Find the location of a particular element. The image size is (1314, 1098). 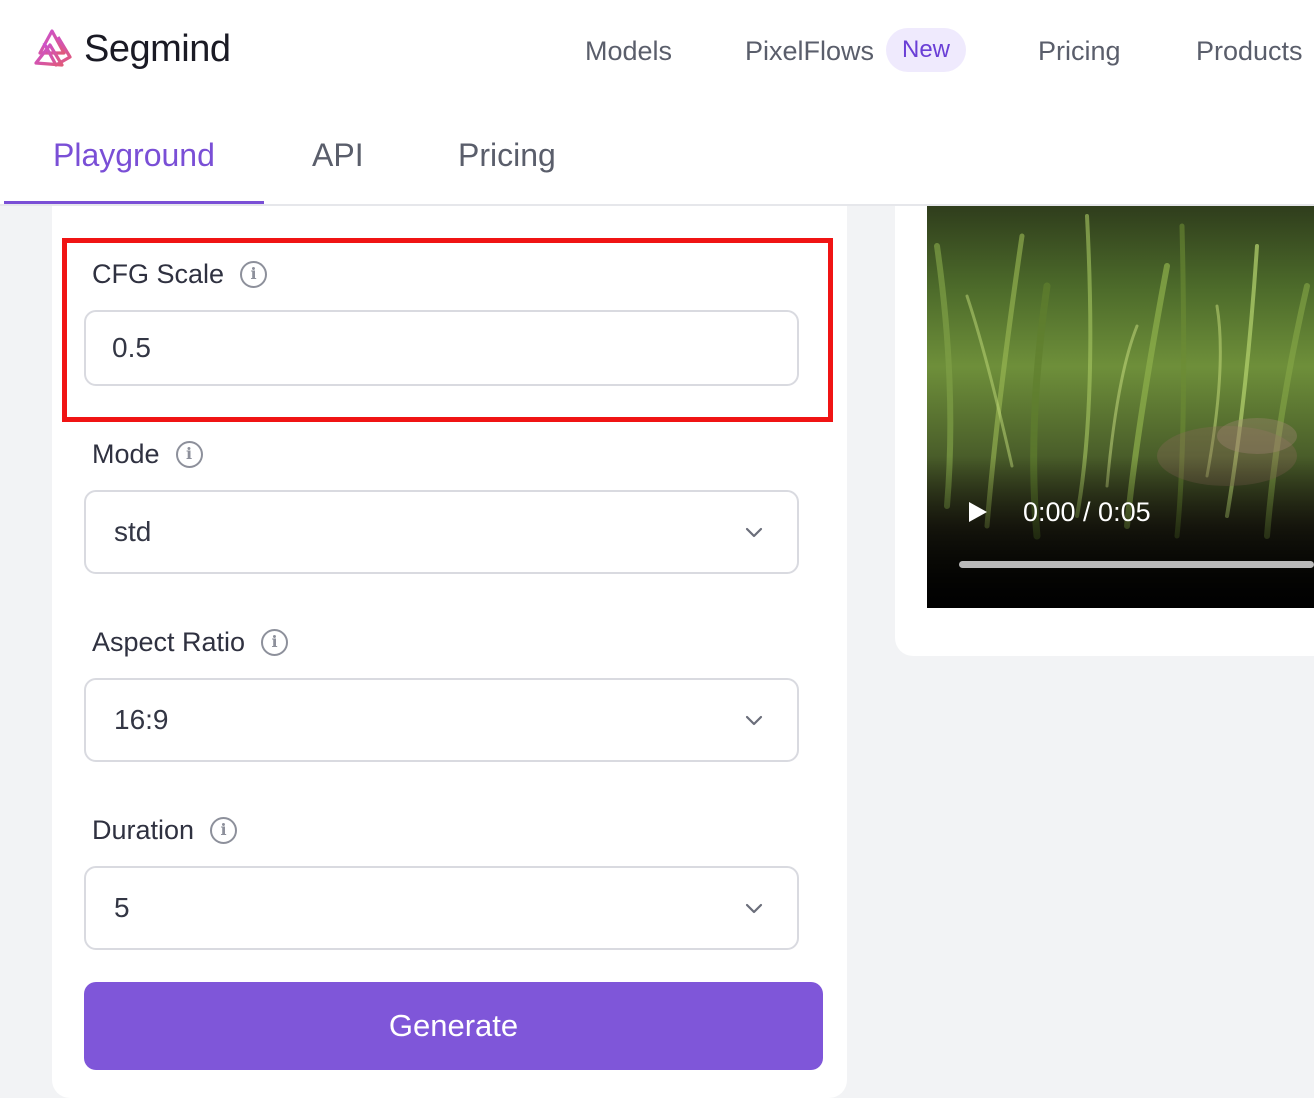

duration-label-text: Duration is located at coordinates (143, 830).